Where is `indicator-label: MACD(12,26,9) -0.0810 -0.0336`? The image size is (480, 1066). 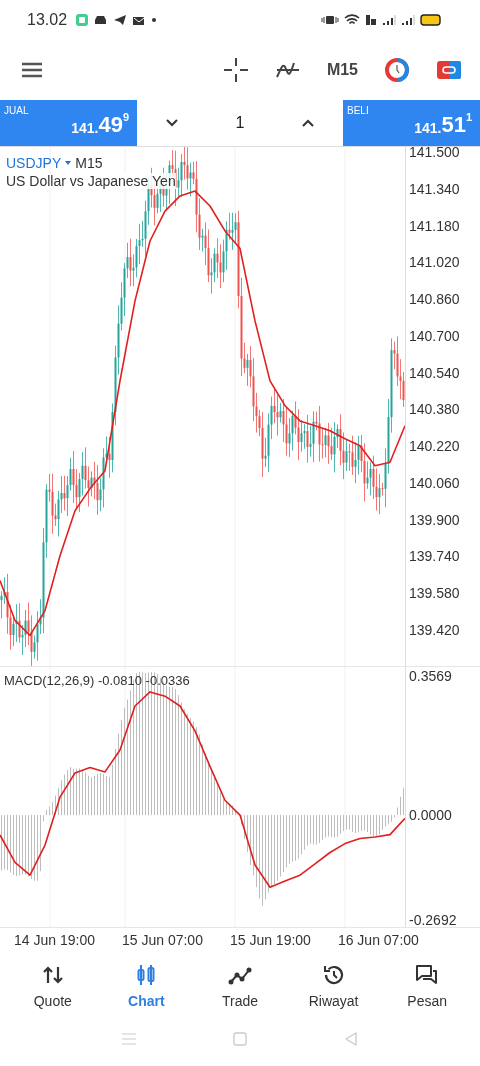
indicator-label: MACD(12,26,9) -0.0810 -0.0336 is located at coordinates (97, 680).